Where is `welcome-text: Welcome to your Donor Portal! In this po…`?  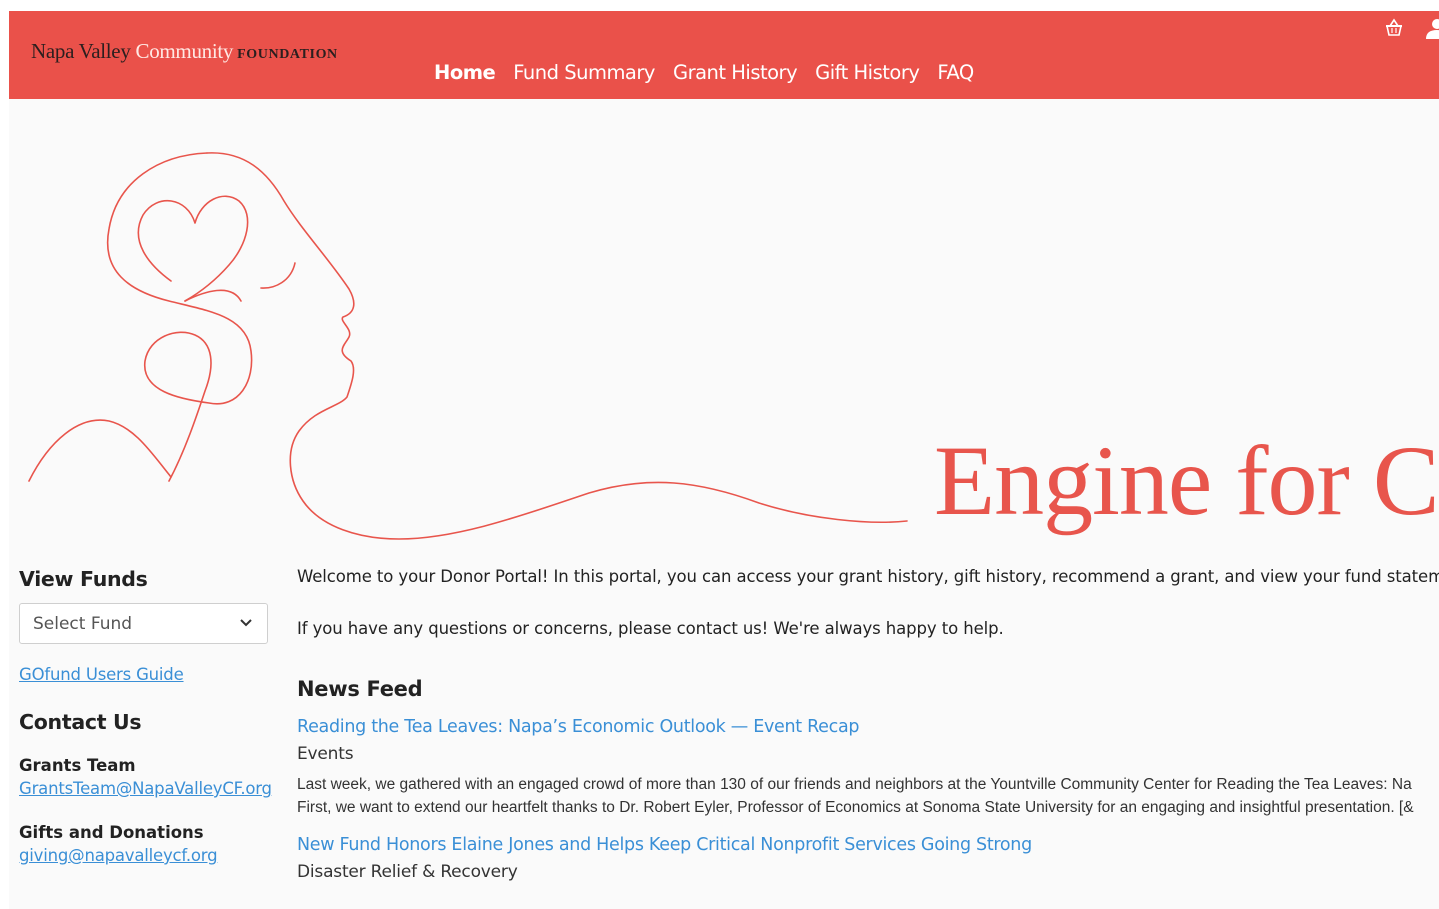
welcome-text: Welcome to your Donor Portal! In this po… is located at coordinates (868, 576).